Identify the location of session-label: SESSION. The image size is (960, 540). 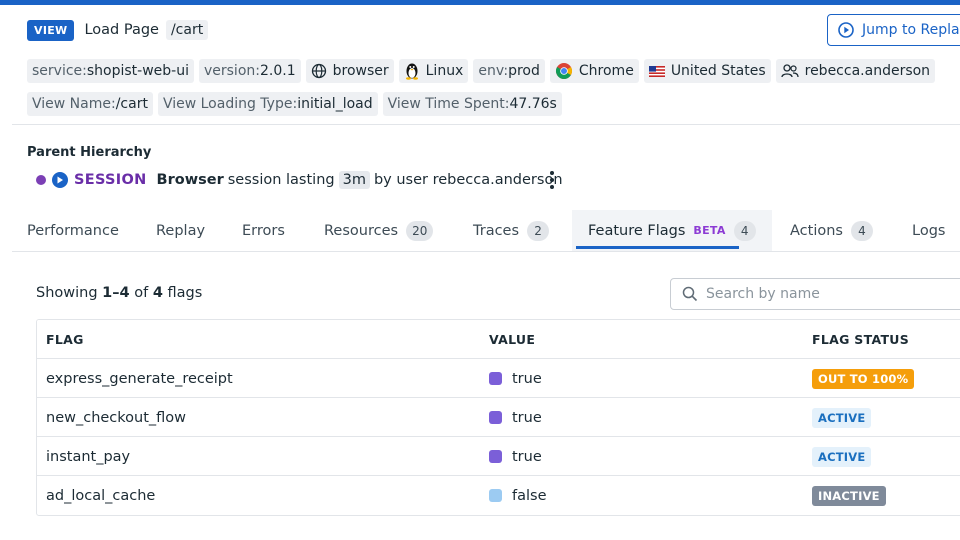
(110, 180).